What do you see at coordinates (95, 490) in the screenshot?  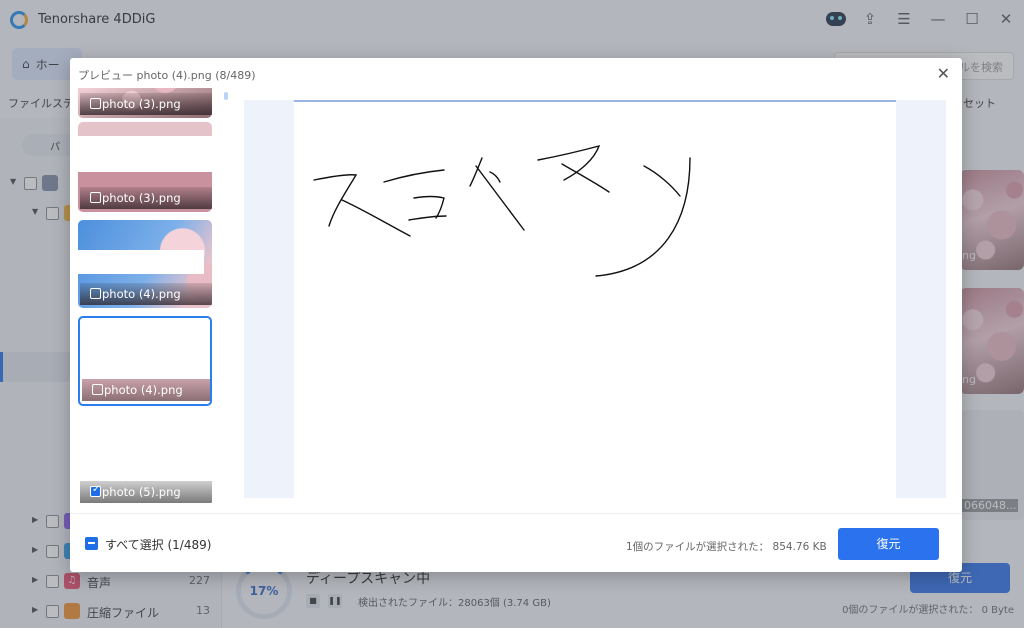 I see `checkbox-checked` at bounding box center [95, 490].